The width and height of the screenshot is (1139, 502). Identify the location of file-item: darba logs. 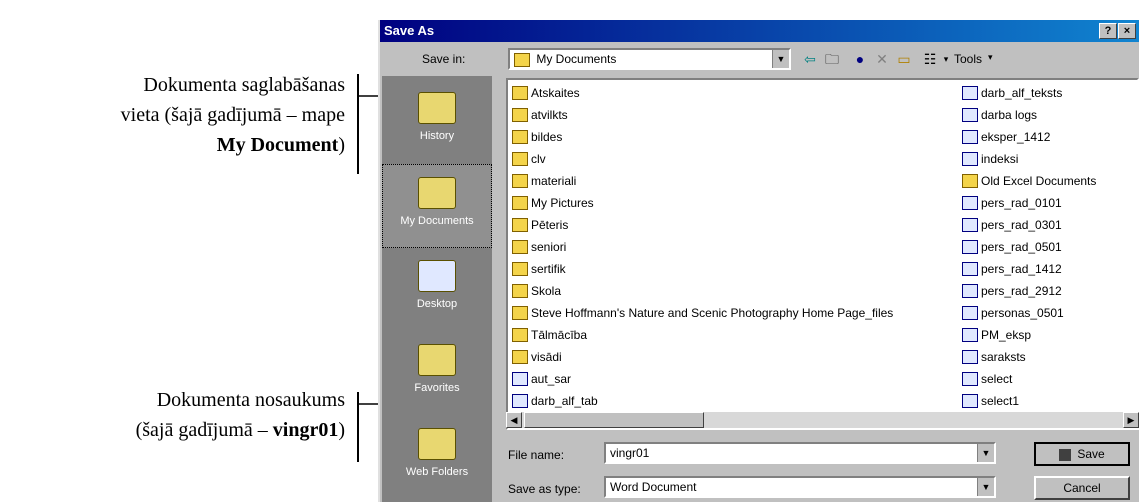
(1029, 115).